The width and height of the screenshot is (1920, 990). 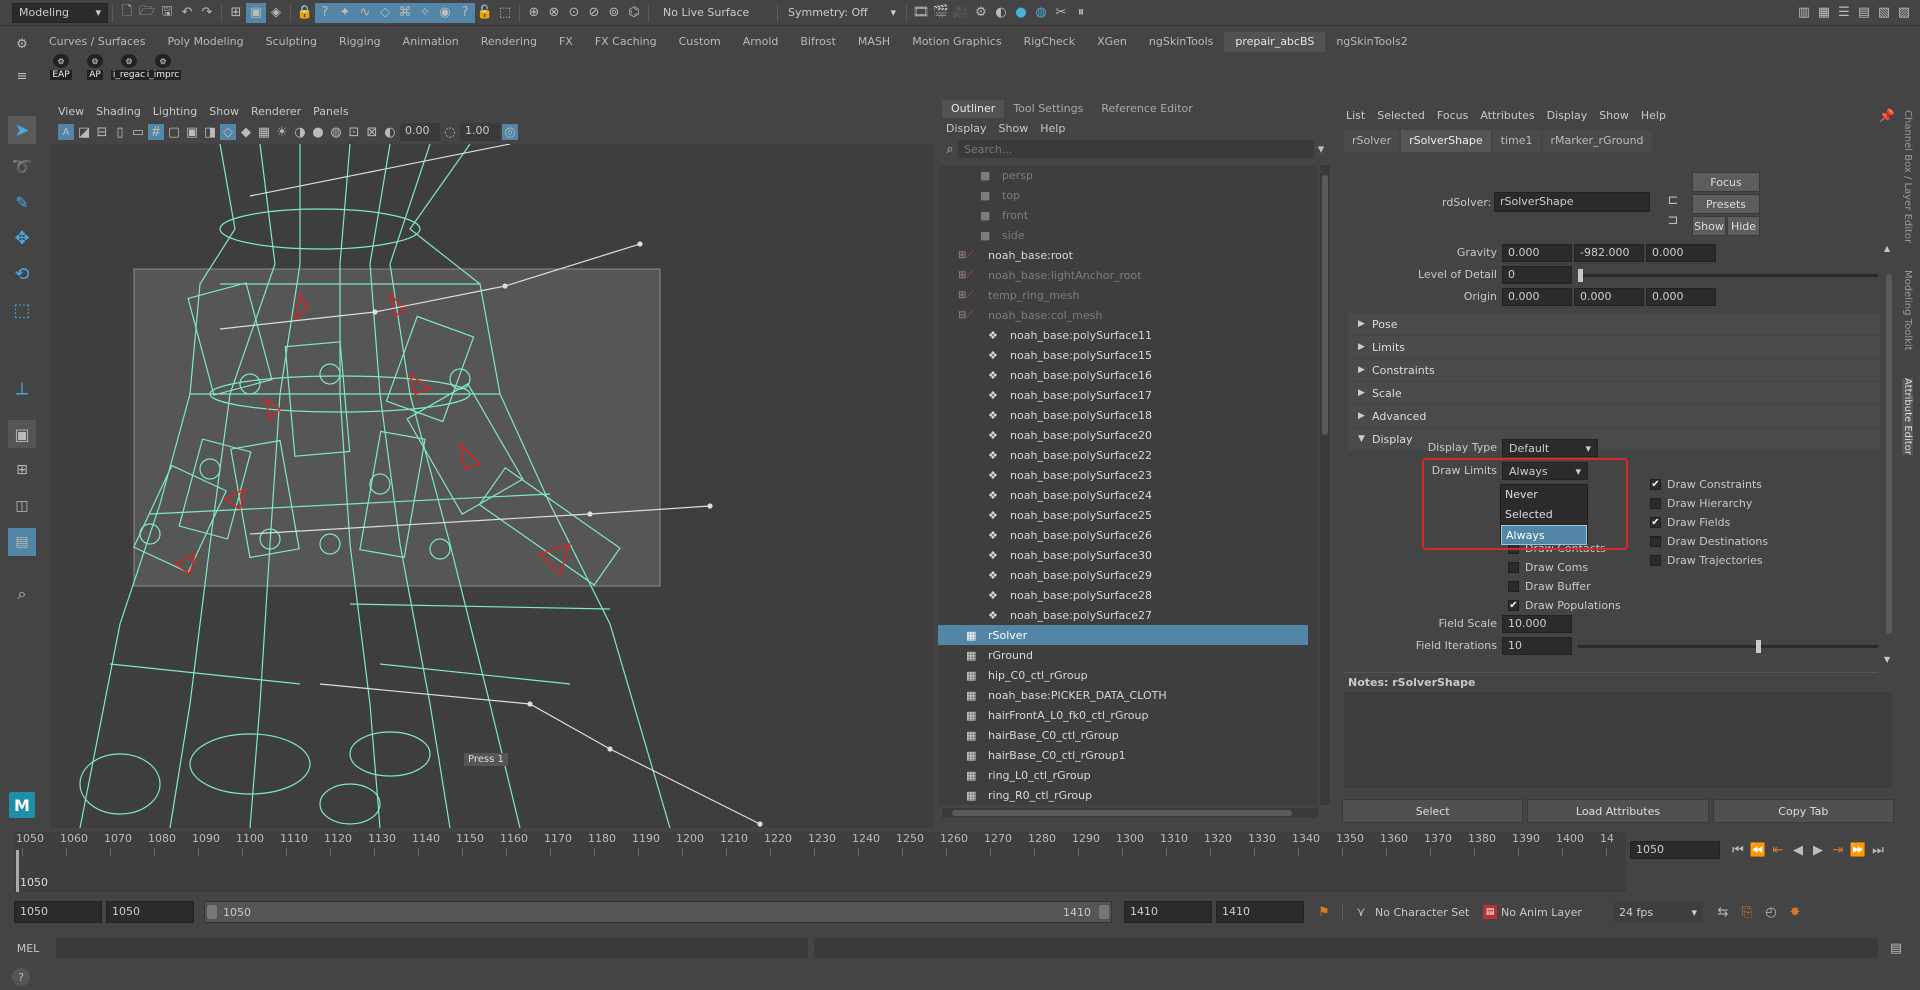 What do you see at coordinates (700, 42) in the screenshot?
I see `shelf-tab: Custom` at bounding box center [700, 42].